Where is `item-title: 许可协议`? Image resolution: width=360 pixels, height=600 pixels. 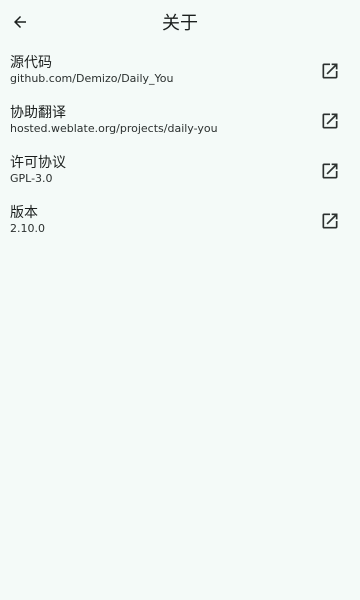
item-title: 许可协议 is located at coordinates (38, 163).